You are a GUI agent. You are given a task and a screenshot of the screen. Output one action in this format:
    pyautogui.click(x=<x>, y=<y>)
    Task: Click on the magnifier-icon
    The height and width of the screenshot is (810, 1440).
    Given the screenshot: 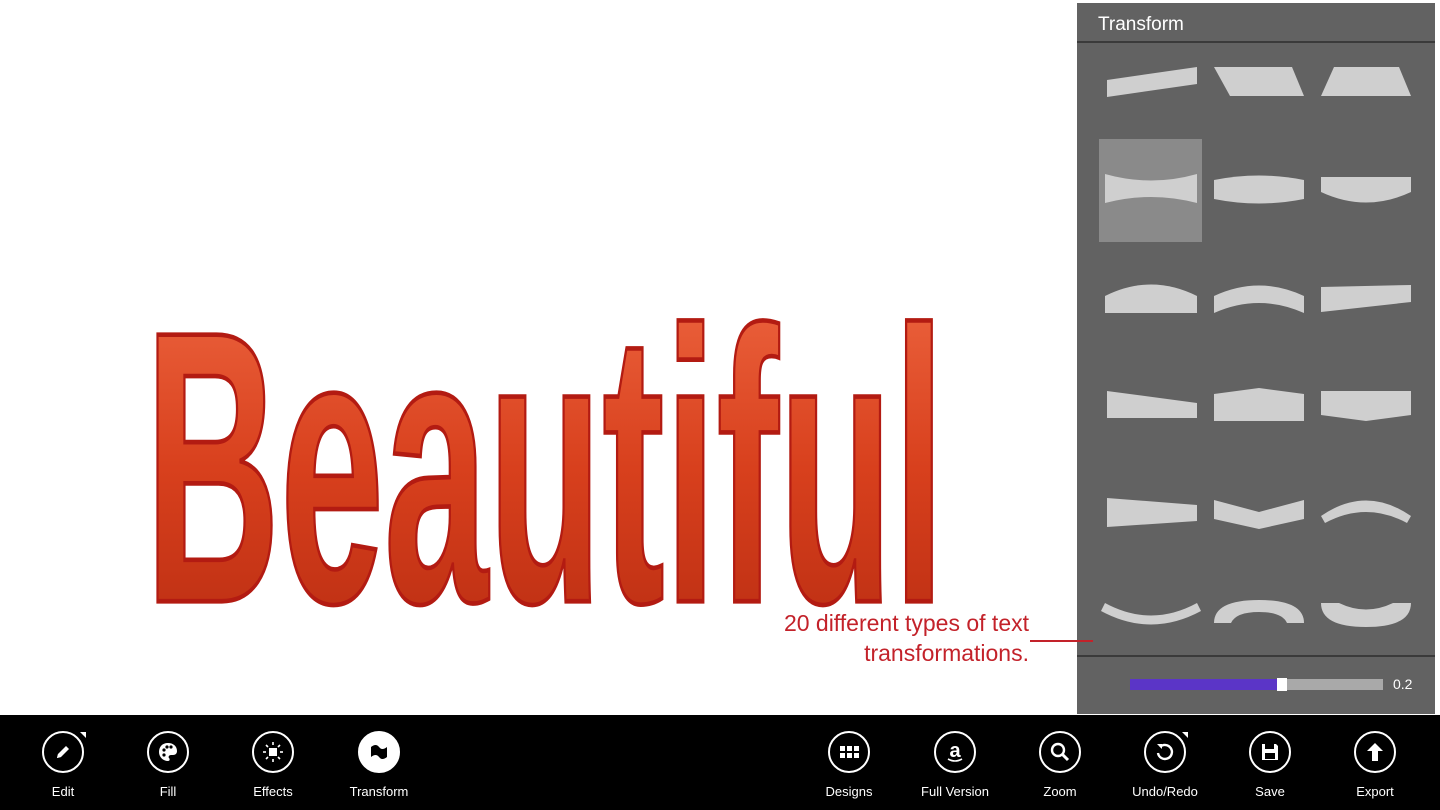 What is the action you would take?
    pyautogui.click(x=1060, y=752)
    